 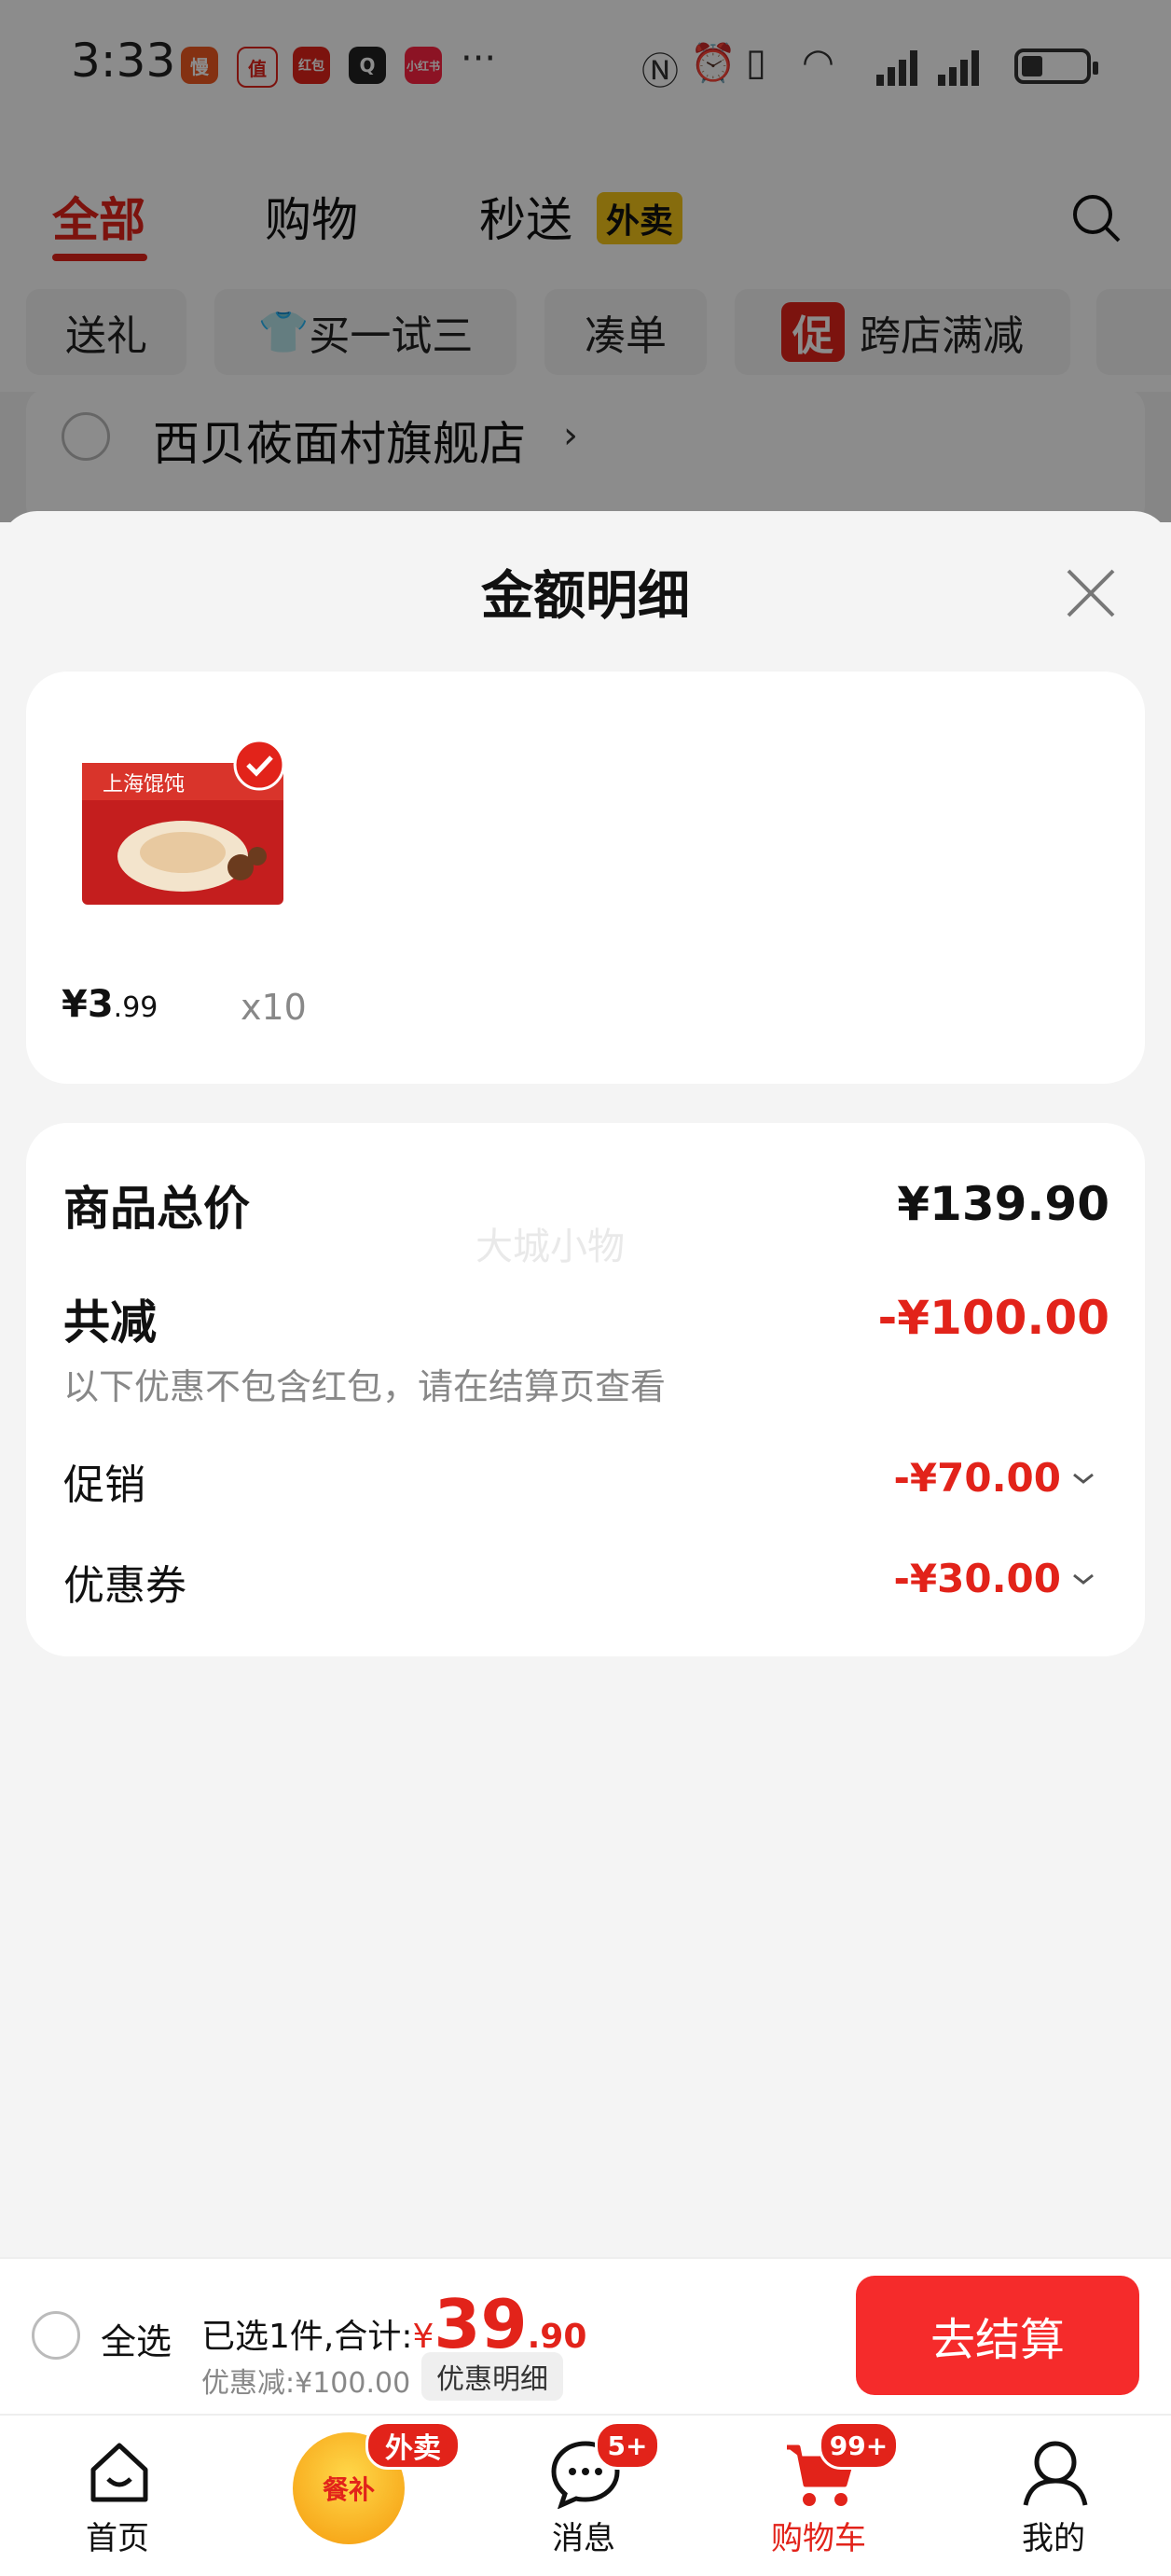 What do you see at coordinates (1055, 2473) in the screenshot?
I see `profile-icon` at bounding box center [1055, 2473].